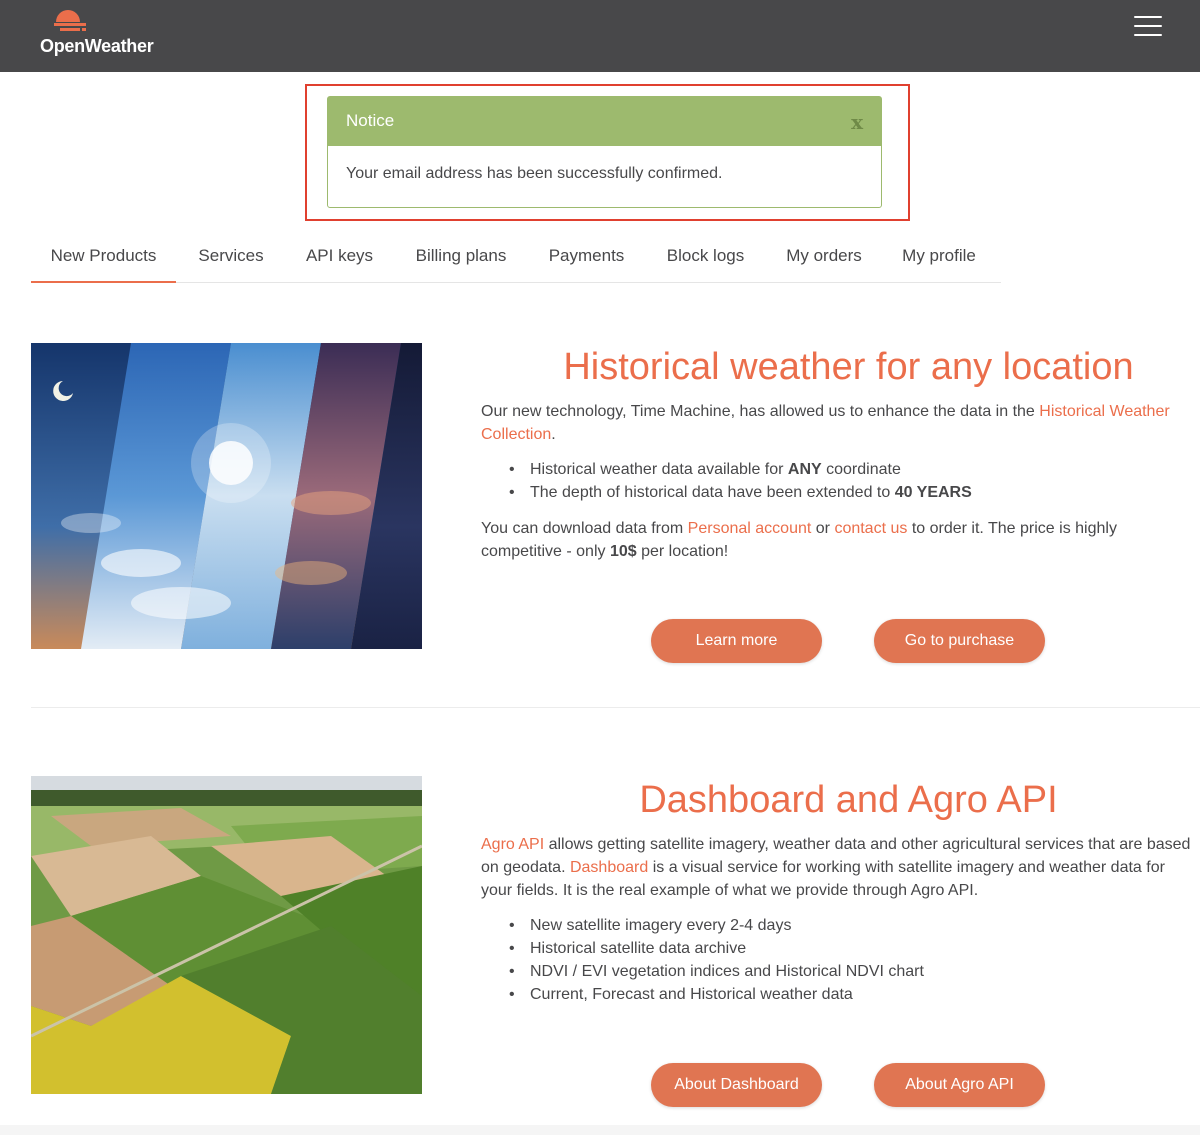 The height and width of the screenshot is (1135, 1200). I want to click on go-to-purchase-button: Go to purchase, so click(959, 641).